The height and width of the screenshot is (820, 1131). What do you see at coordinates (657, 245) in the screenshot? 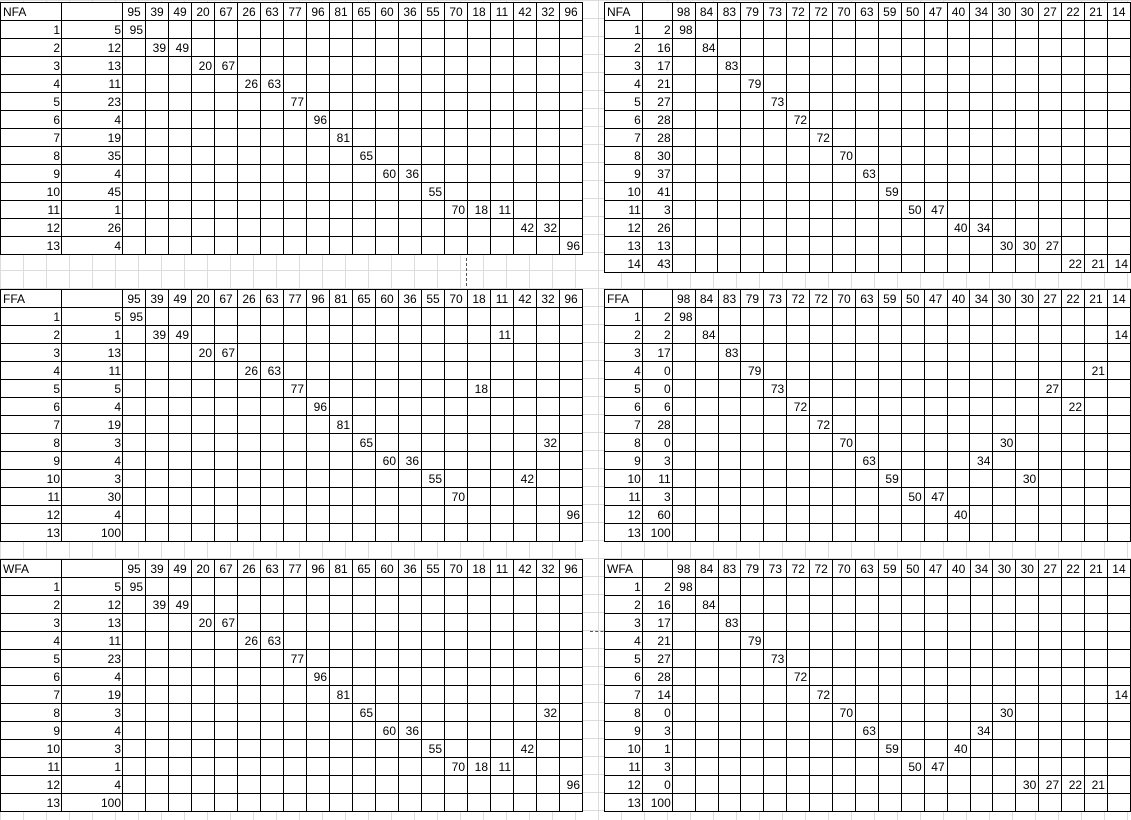
I see `row-value-cell: 13` at bounding box center [657, 245].